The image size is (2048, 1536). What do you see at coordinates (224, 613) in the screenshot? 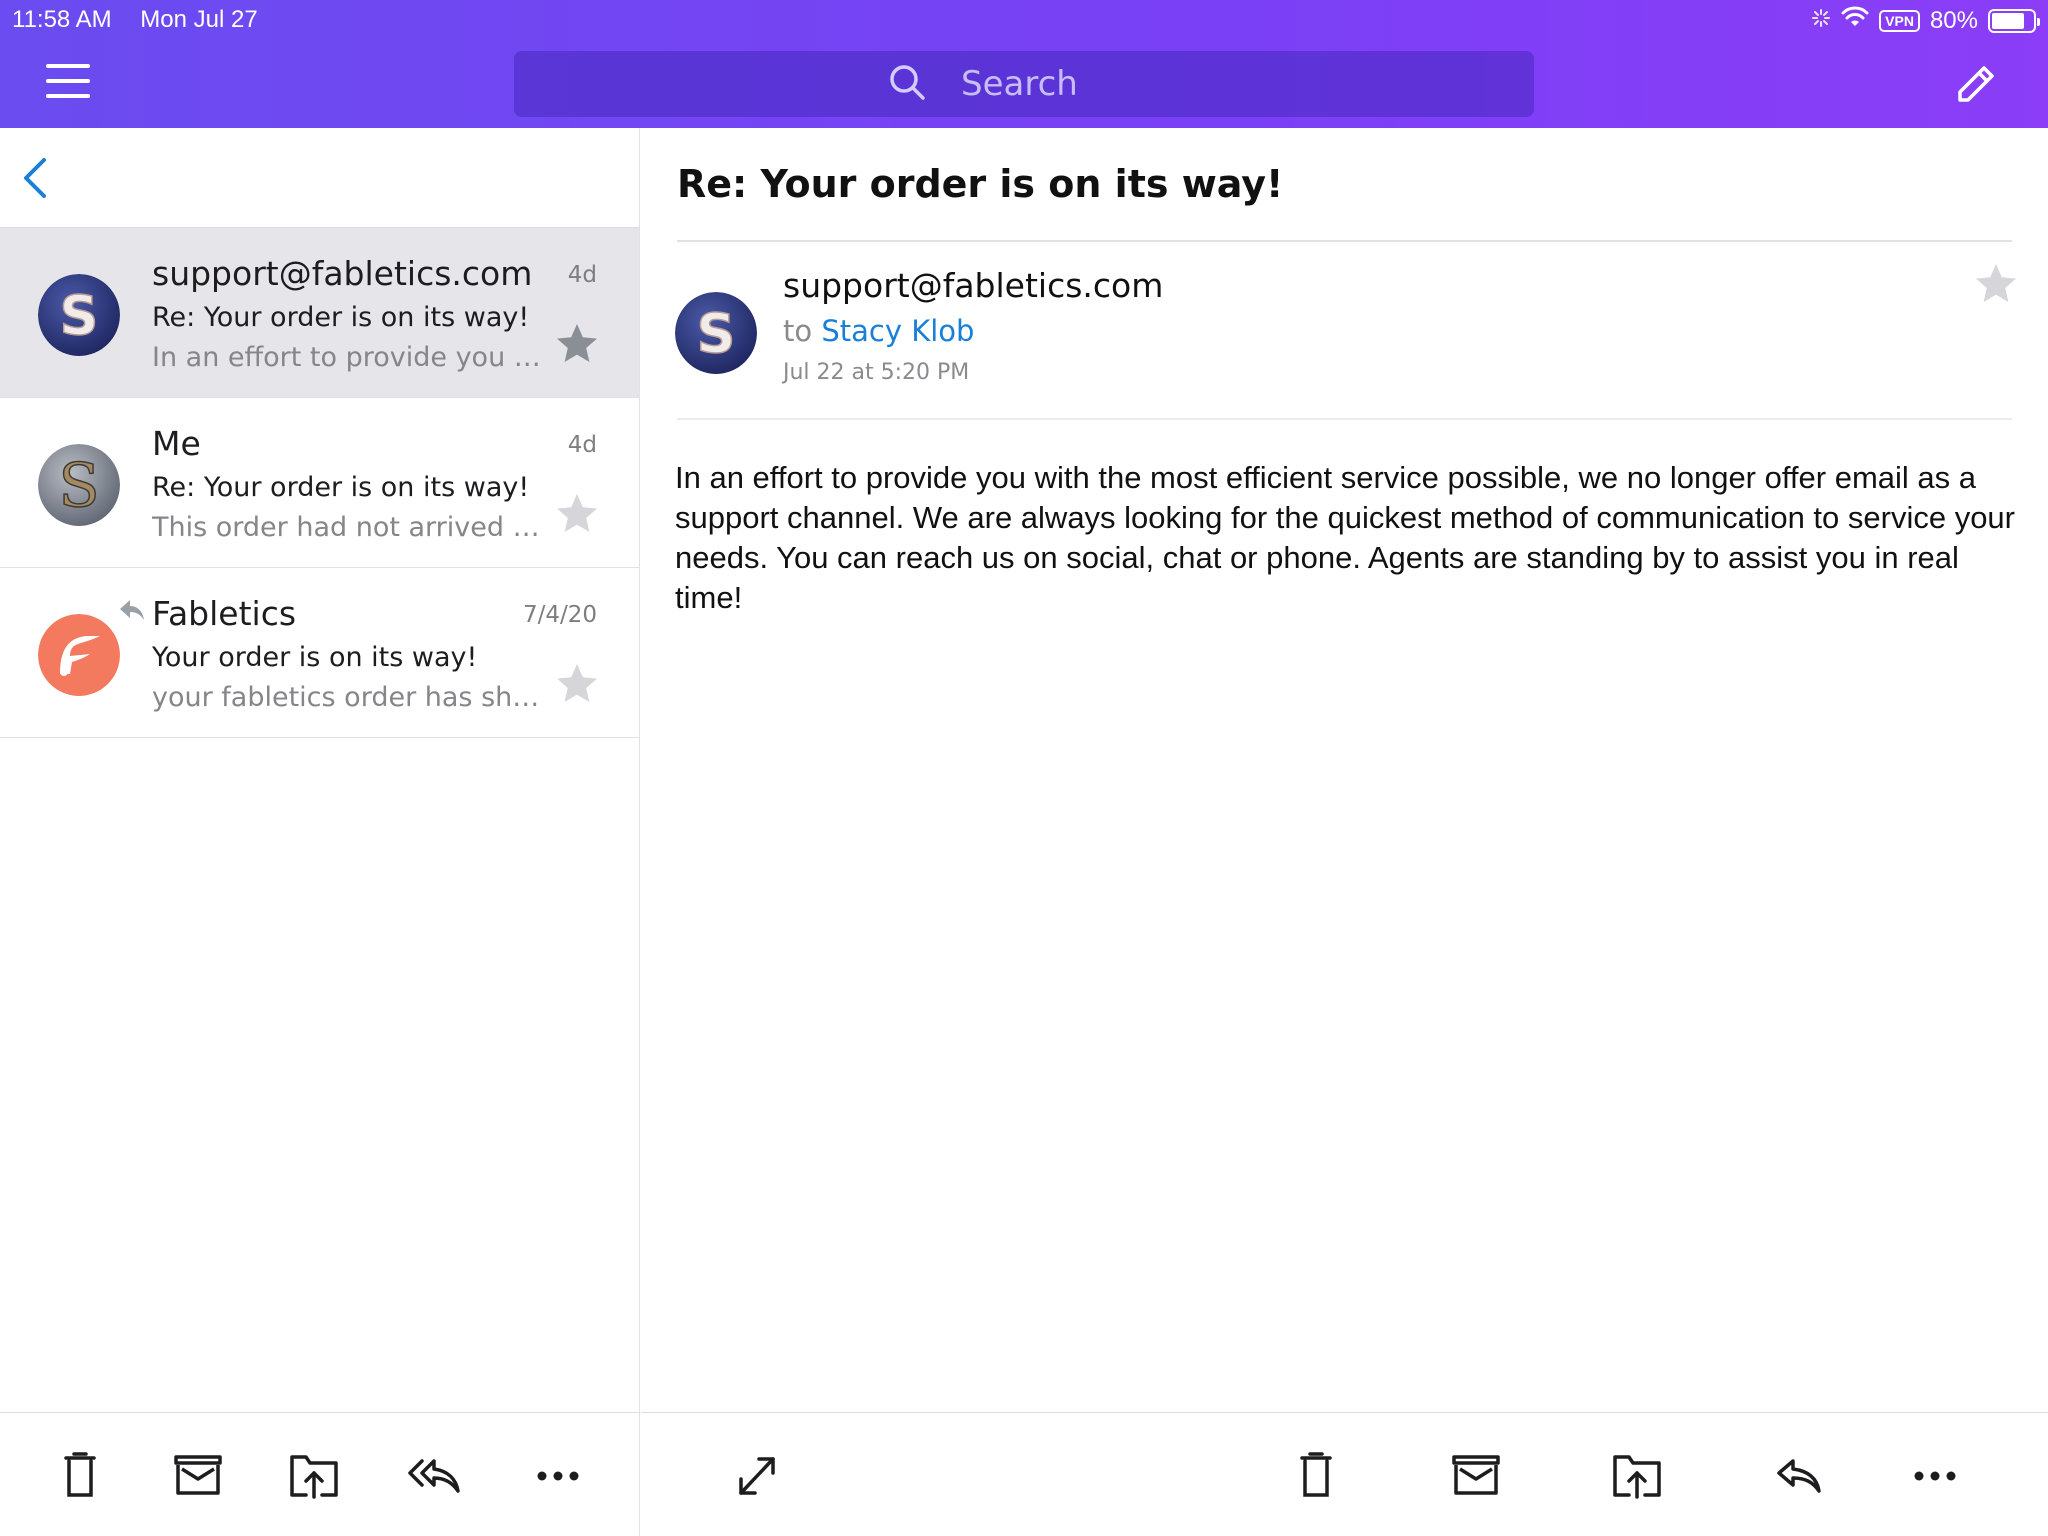
I see `message-sender: Fabletics` at bounding box center [224, 613].